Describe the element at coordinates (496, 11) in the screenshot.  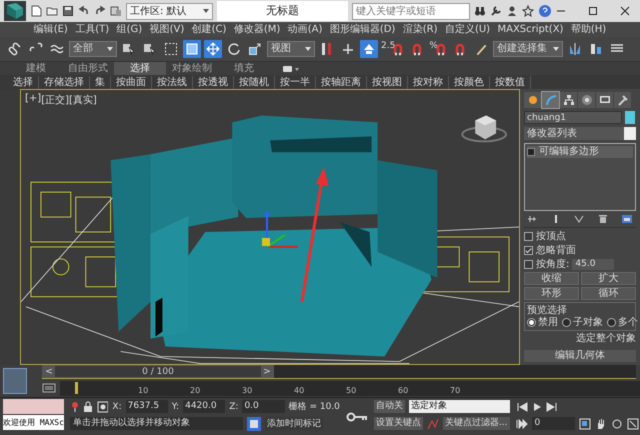
I see `wrench-icon` at that location.